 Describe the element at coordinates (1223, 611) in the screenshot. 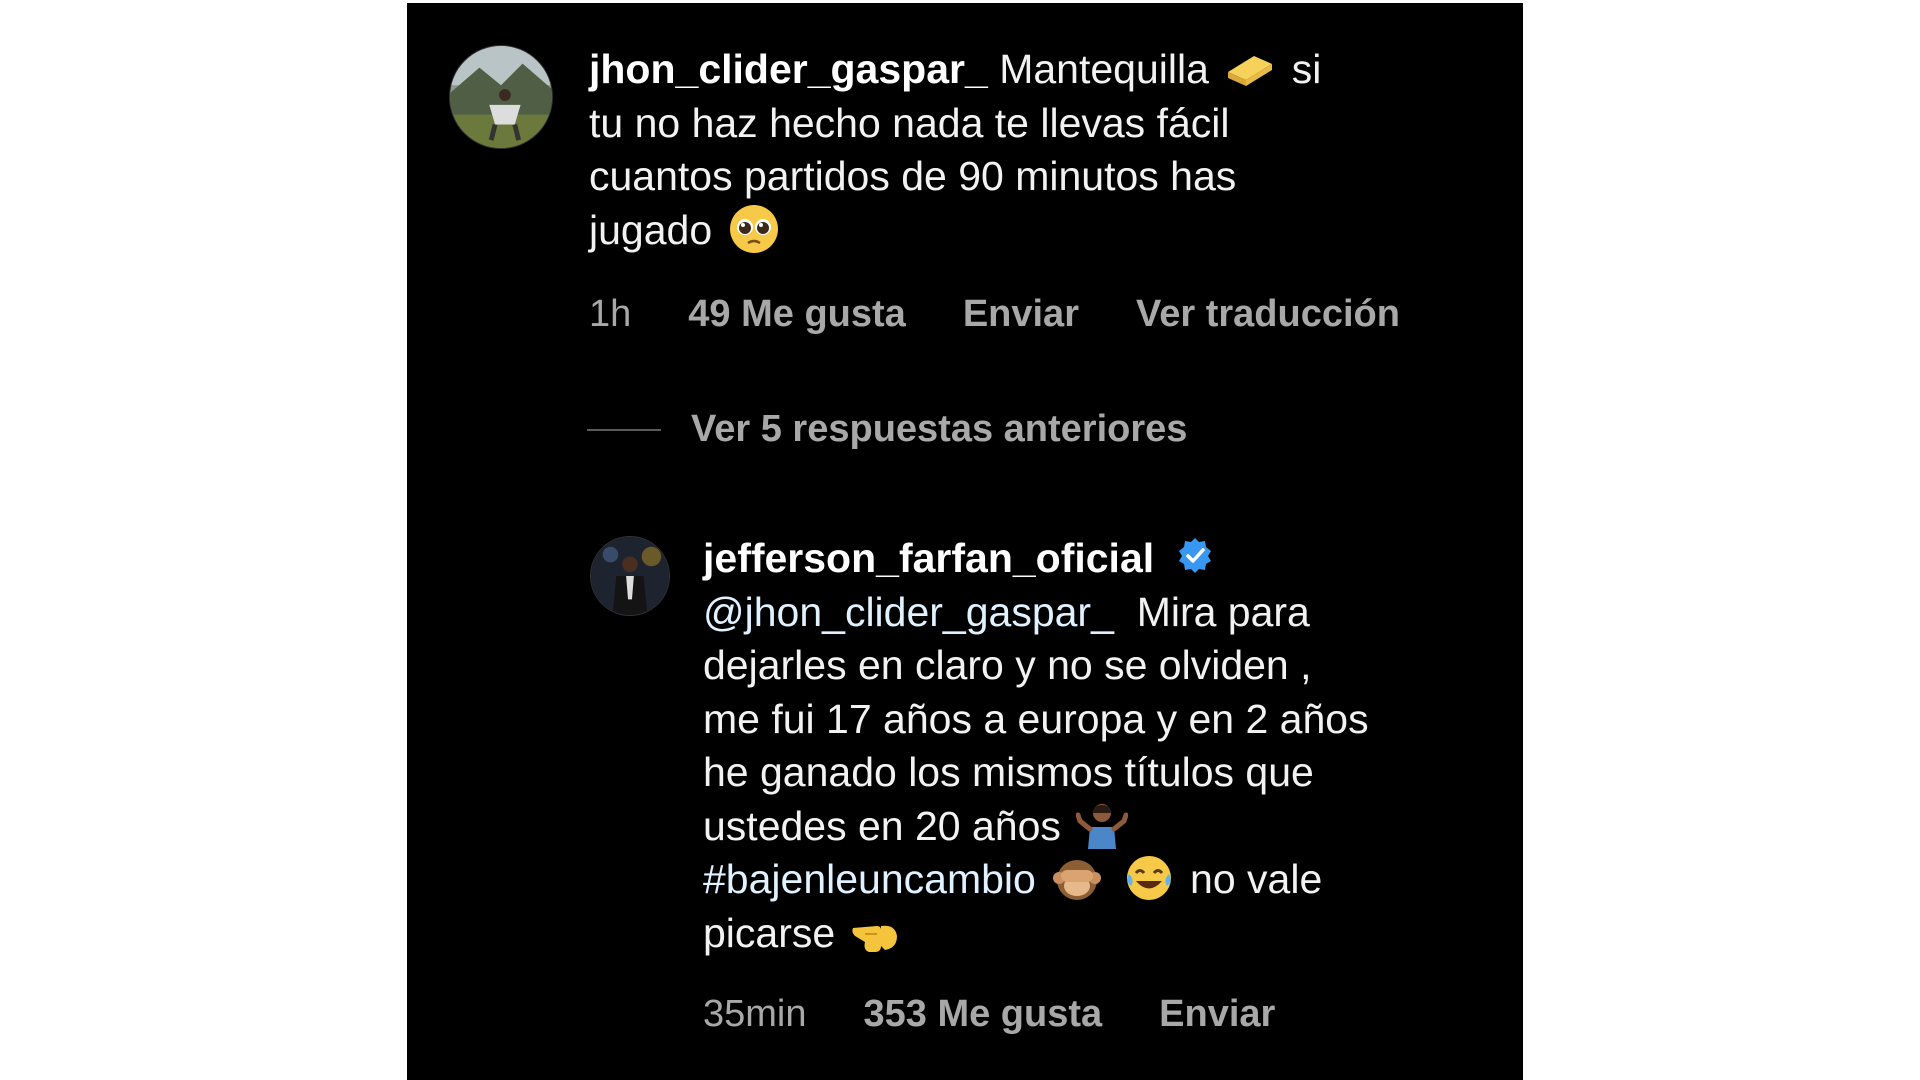

I see `reply-text-segment: Mira para` at that location.